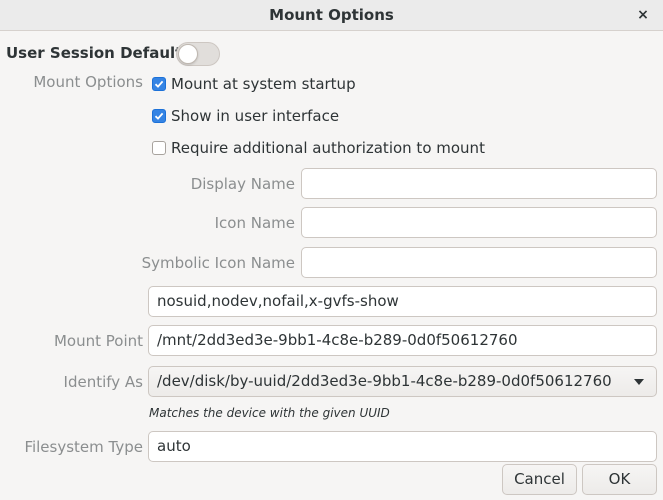  I want to click on close-icon: ×, so click(643, 15).